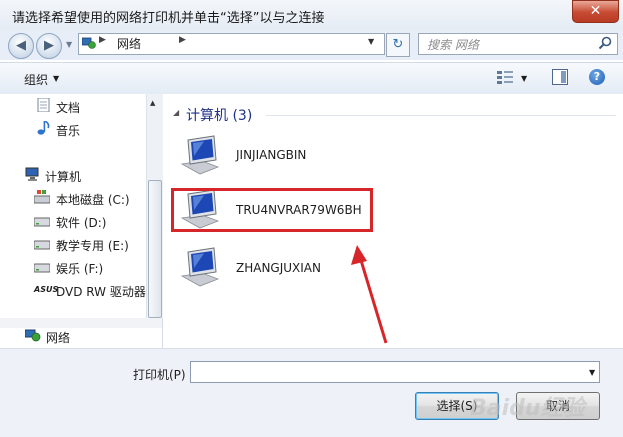 Image resolution: width=623 pixels, height=437 pixels. What do you see at coordinates (453, 45) in the screenshot?
I see `search-placeholder: 搜索 网络` at bounding box center [453, 45].